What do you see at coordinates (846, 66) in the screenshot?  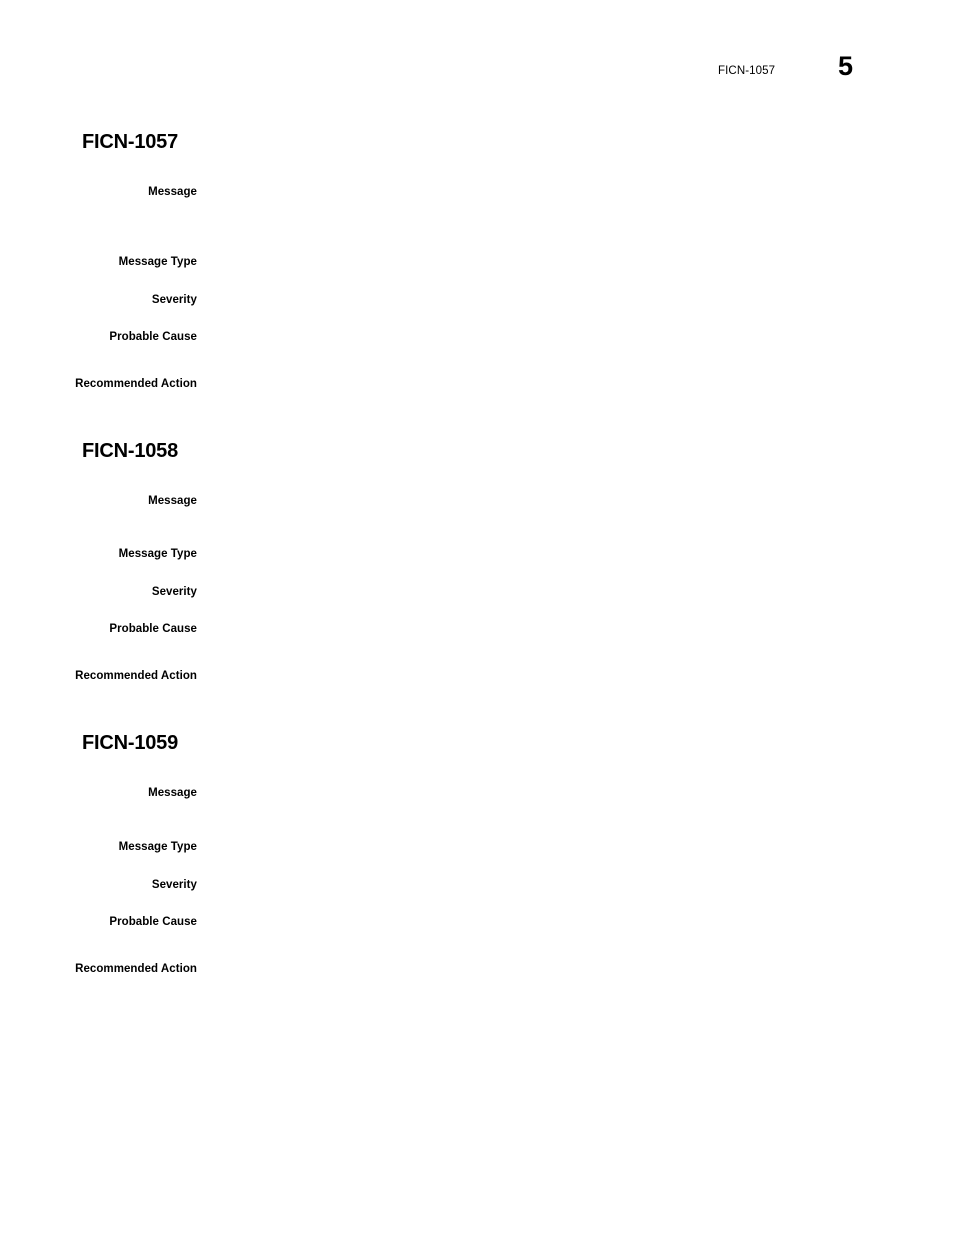 I see `page-number: 5` at bounding box center [846, 66].